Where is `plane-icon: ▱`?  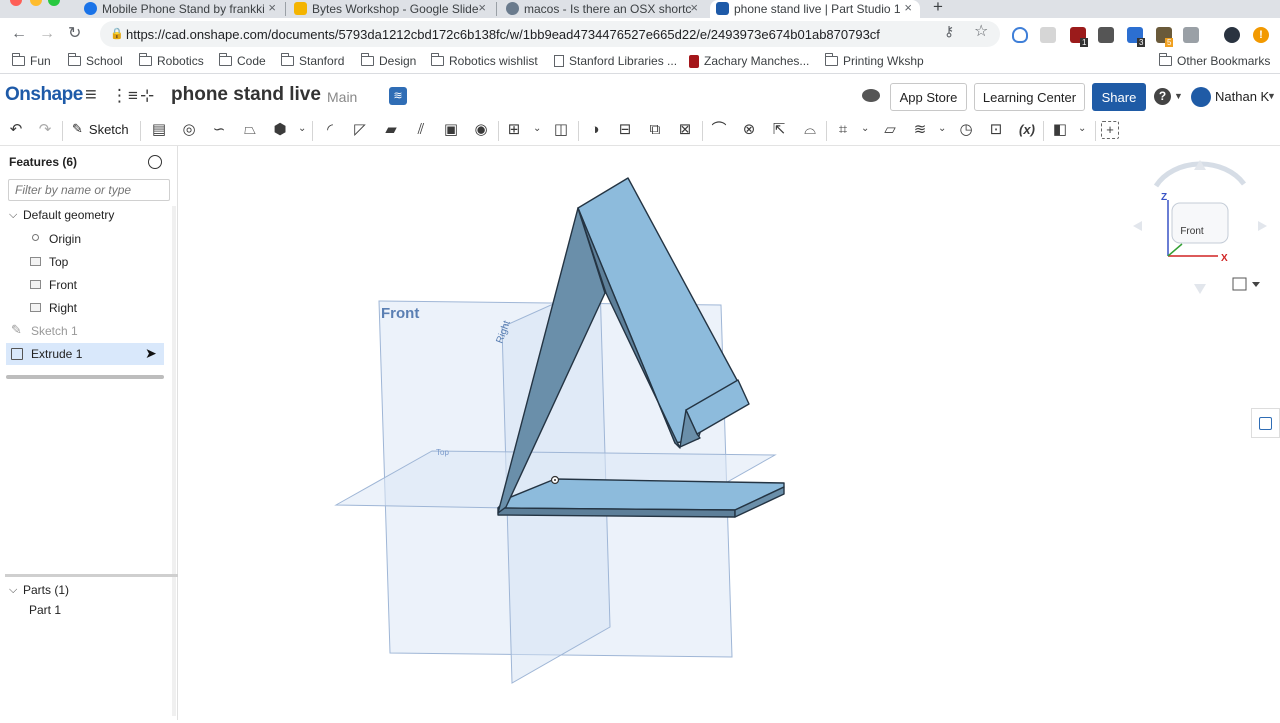 plane-icon: ▱ is located at coordinates (890, 130).